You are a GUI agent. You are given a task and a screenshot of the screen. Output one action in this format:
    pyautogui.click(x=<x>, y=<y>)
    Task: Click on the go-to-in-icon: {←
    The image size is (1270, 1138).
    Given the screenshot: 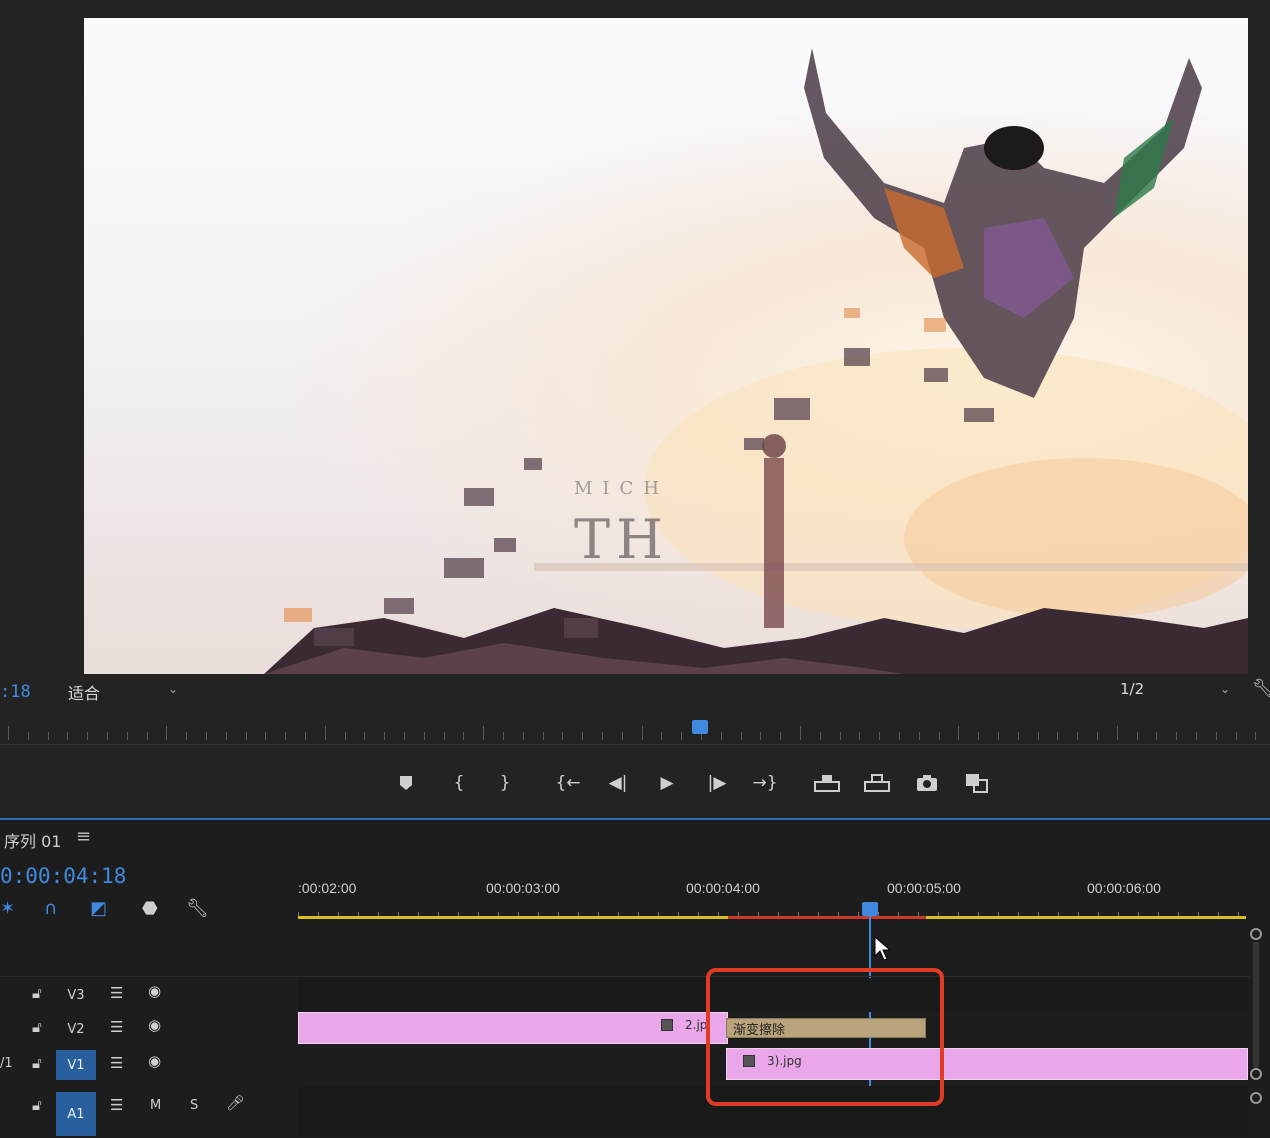 What is the action you would take?
    pyautogui.click(x=568, y=783)
    